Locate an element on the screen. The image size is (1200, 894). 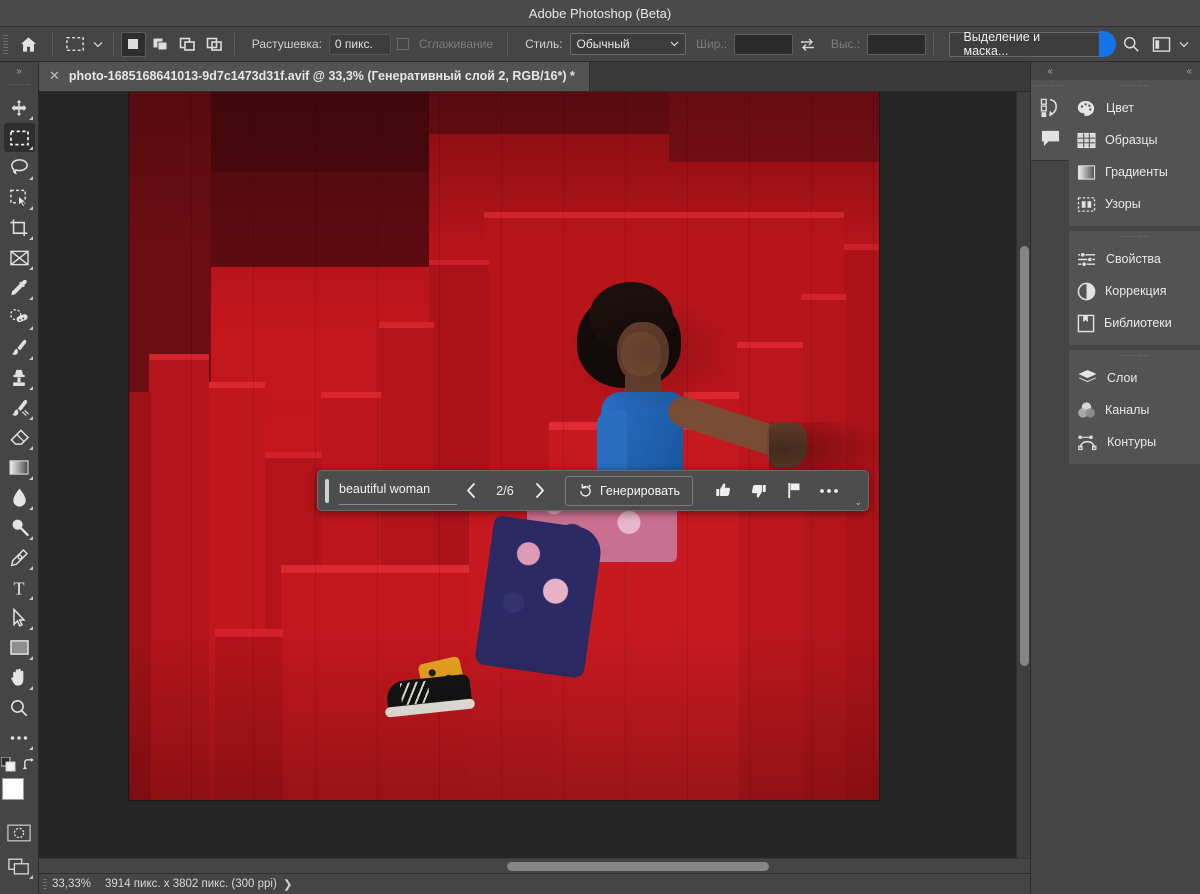
zoom-level: 33,33% is located at coordinates (71, 884).